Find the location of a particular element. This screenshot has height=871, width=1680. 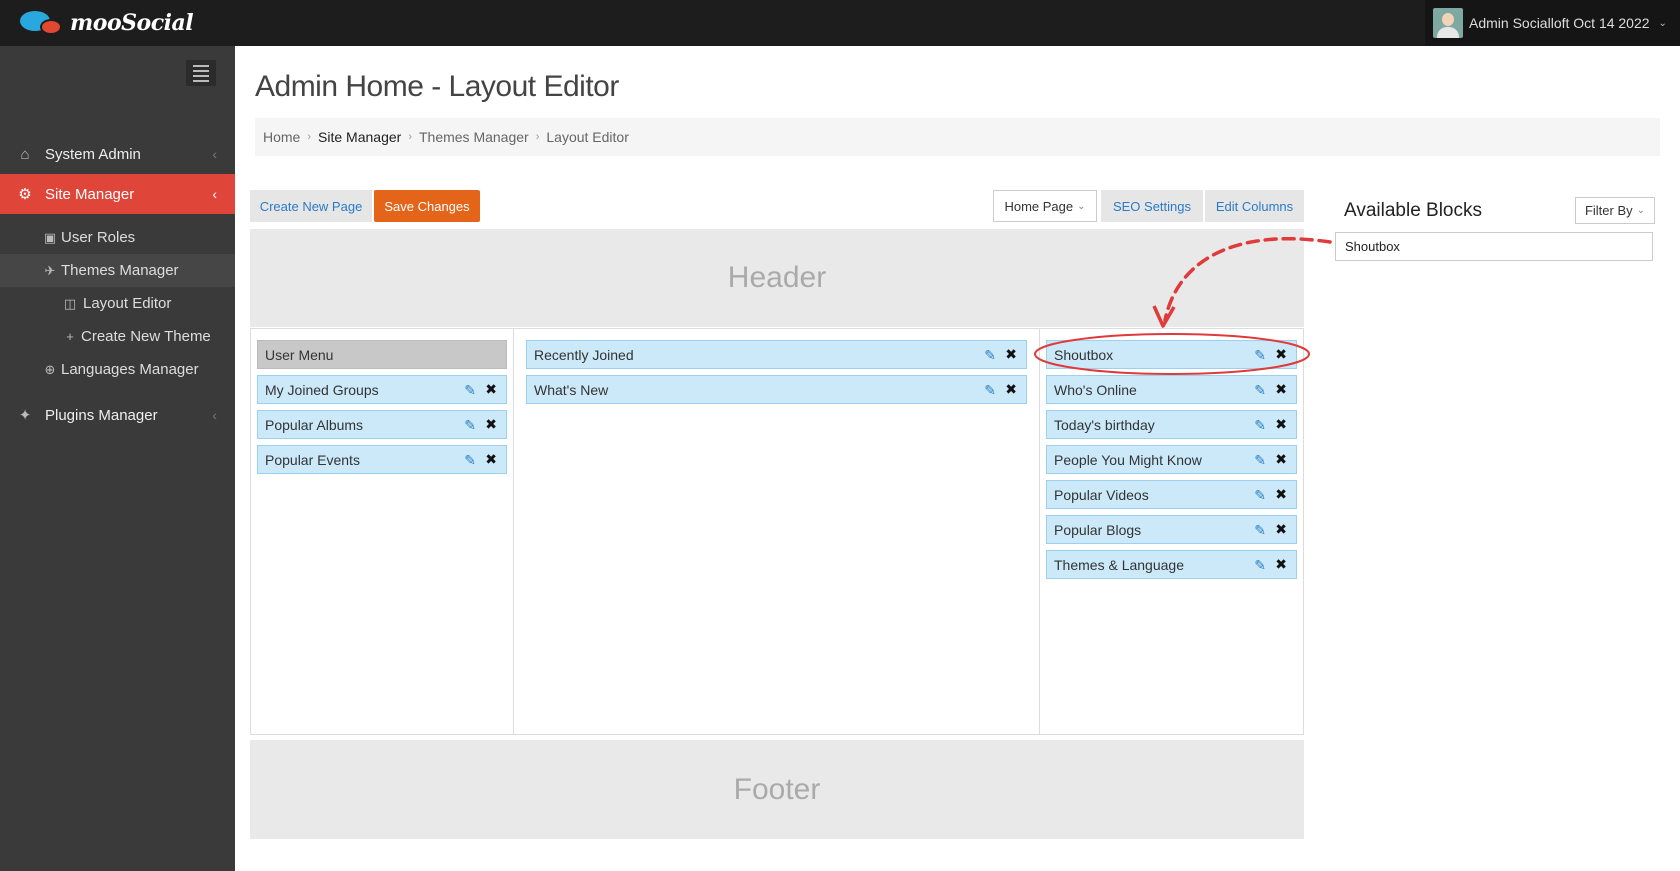

user-menu: Admin Socialloft Oct 14 2022 ⌄ is located at coordinates (1552, 23).